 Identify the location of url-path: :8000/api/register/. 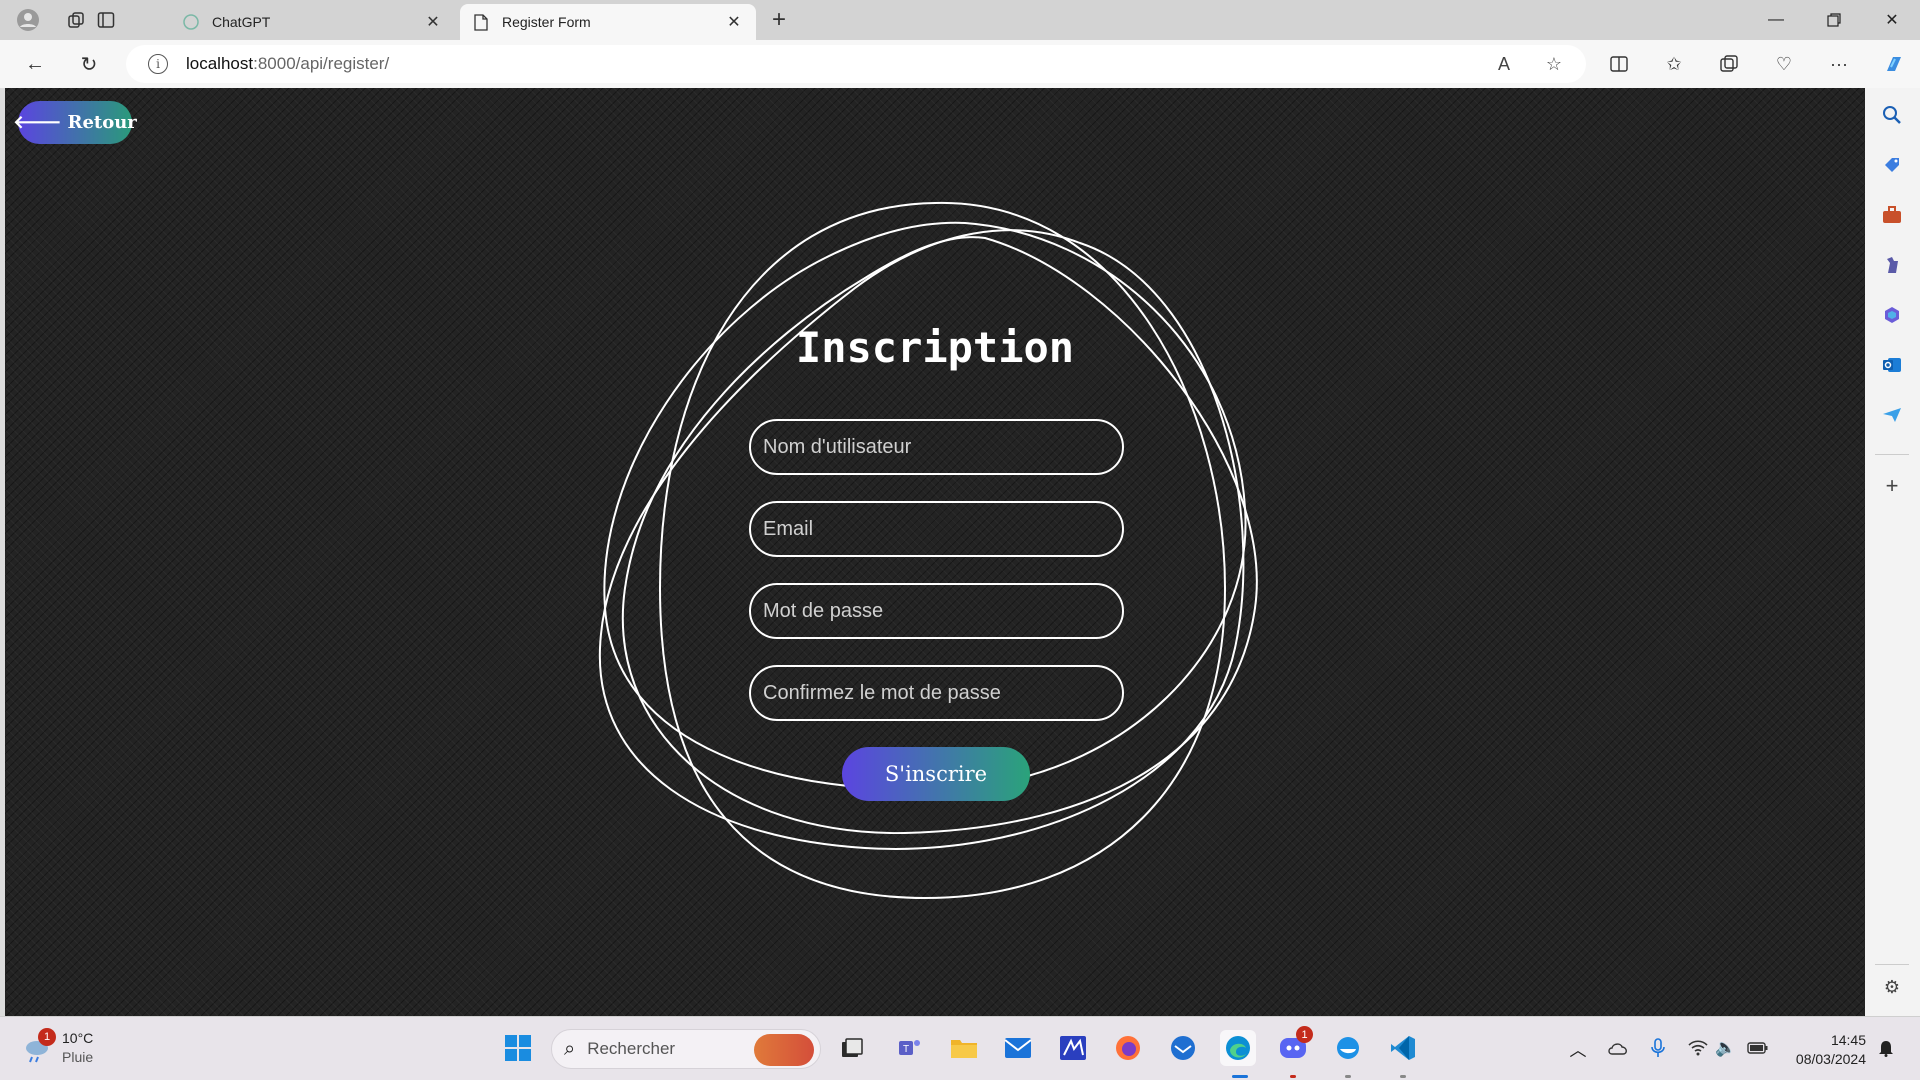
(321, 63).